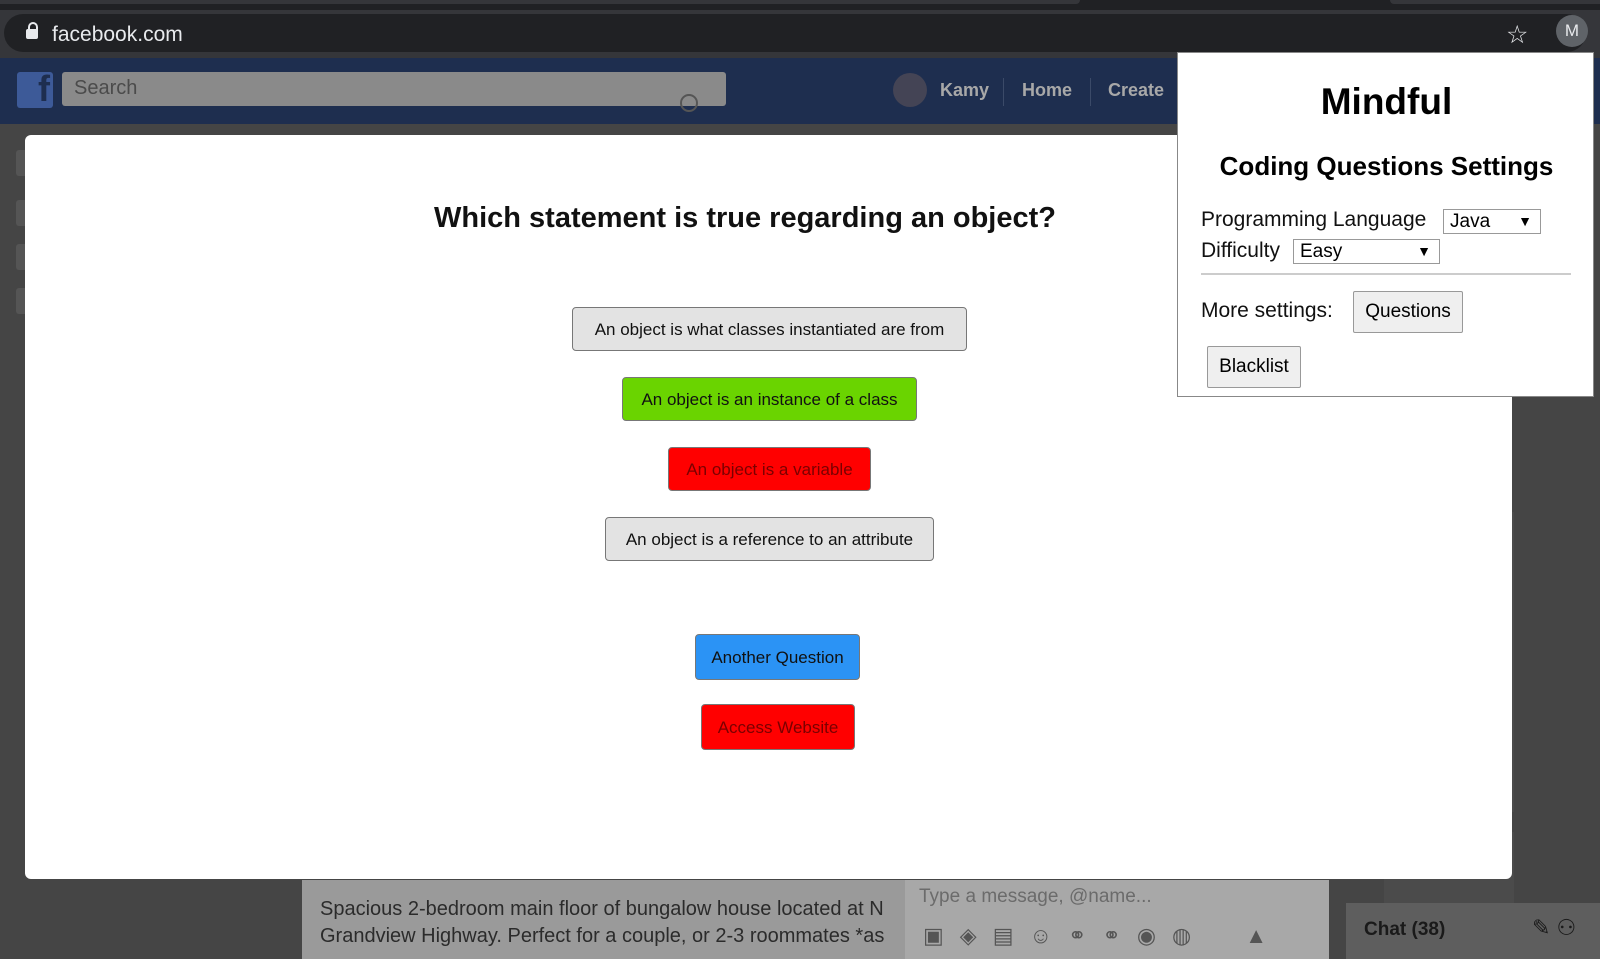  I want to click on chat-label: Chat (38), so click(1404, 930).